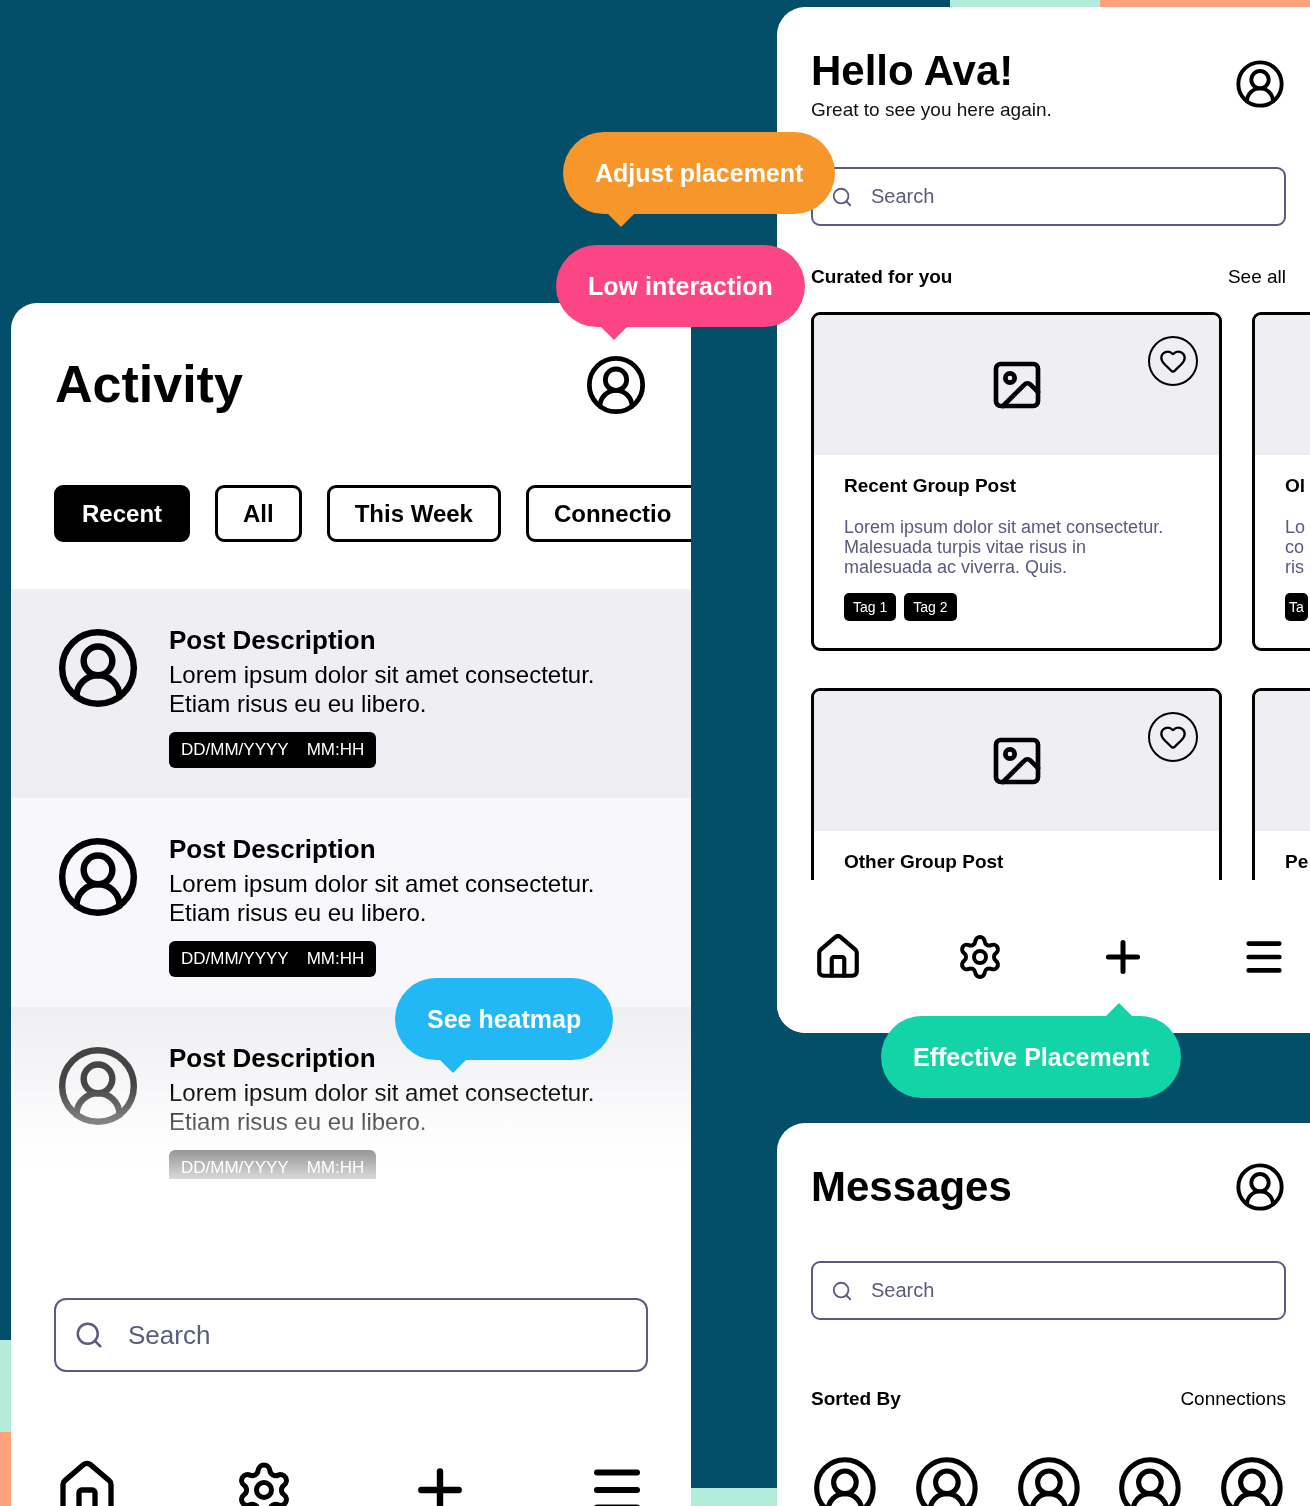 Image resolution: width=1310 pixels, height=1506 pixels. I want to click on filter-tab: Recent, so click(122, 513).